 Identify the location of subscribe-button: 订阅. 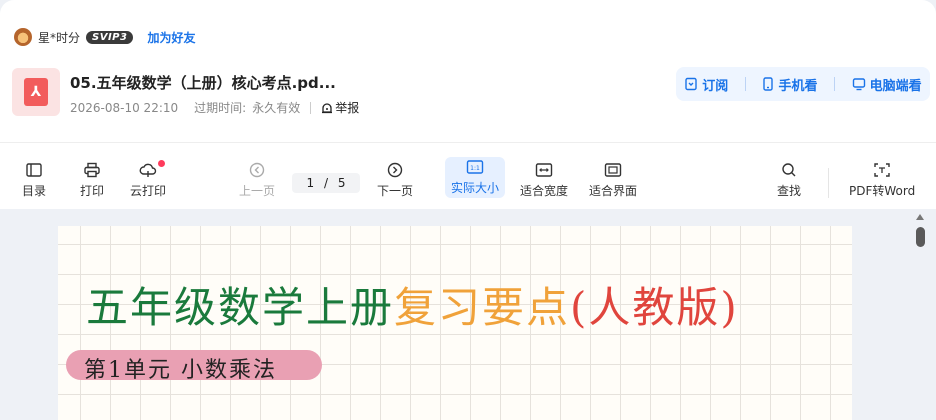
(706, 84).